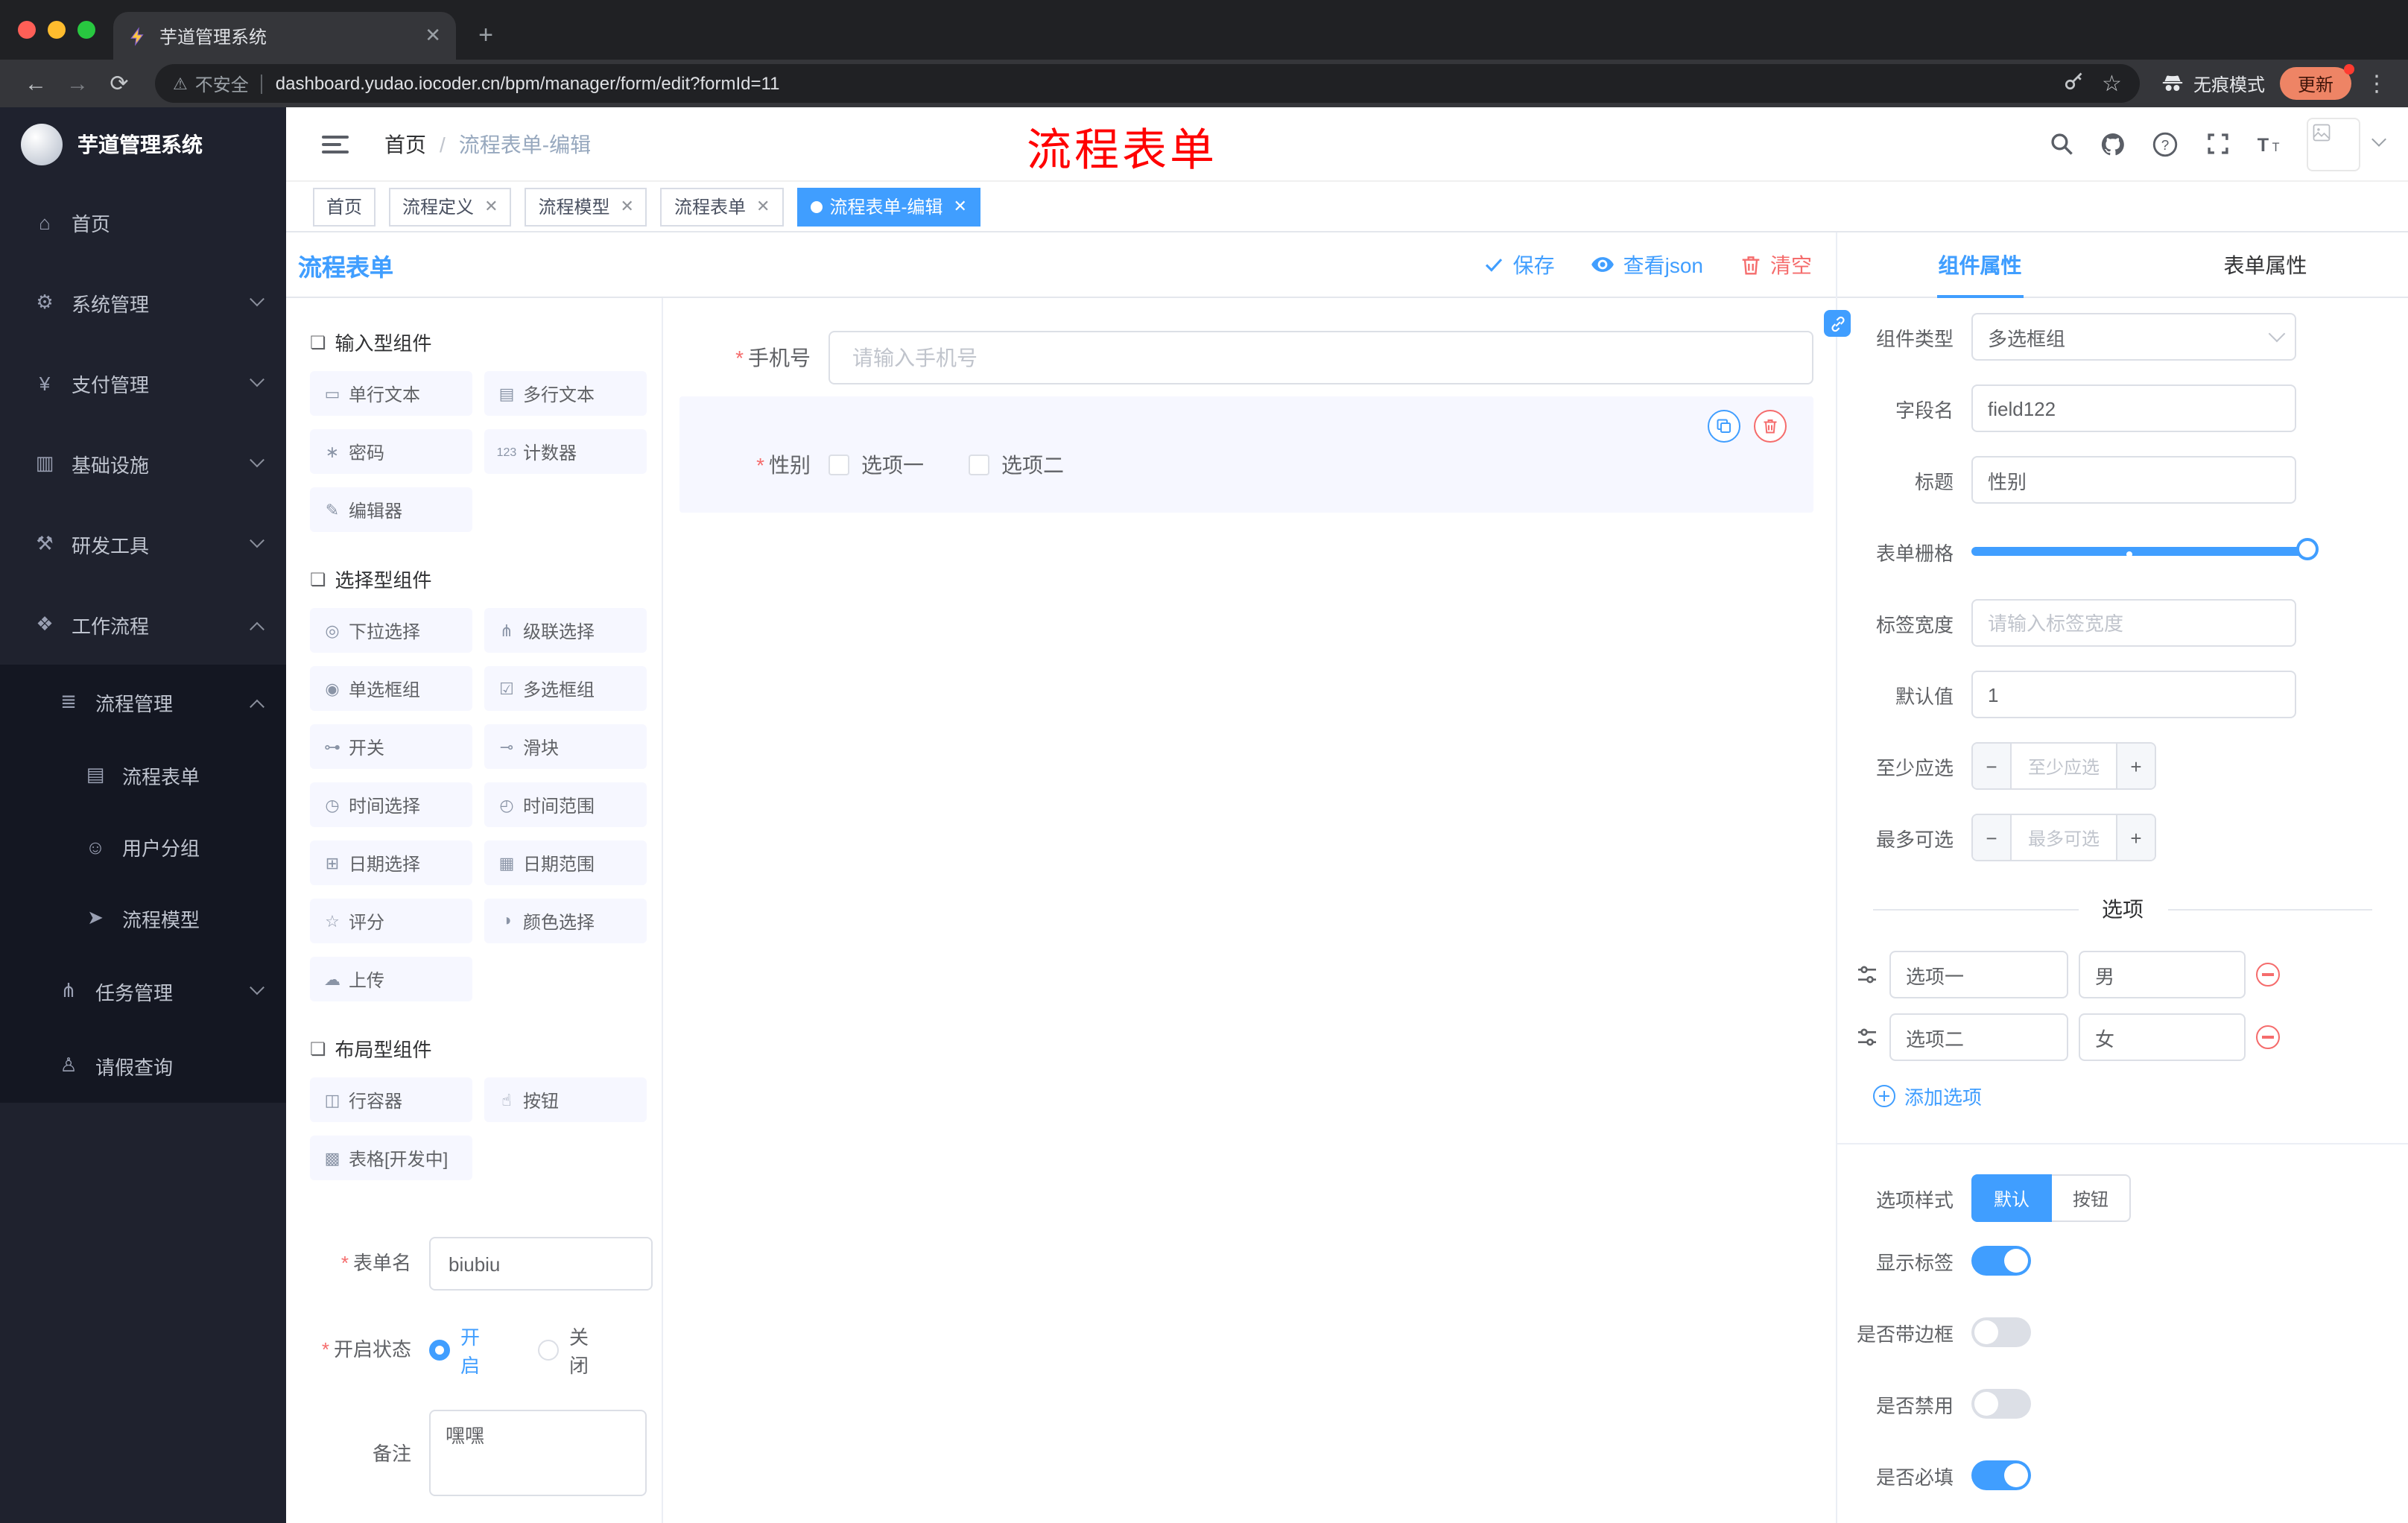  I want to click on sidebar-item-home: ⌂ 首页, so click(143, 222).